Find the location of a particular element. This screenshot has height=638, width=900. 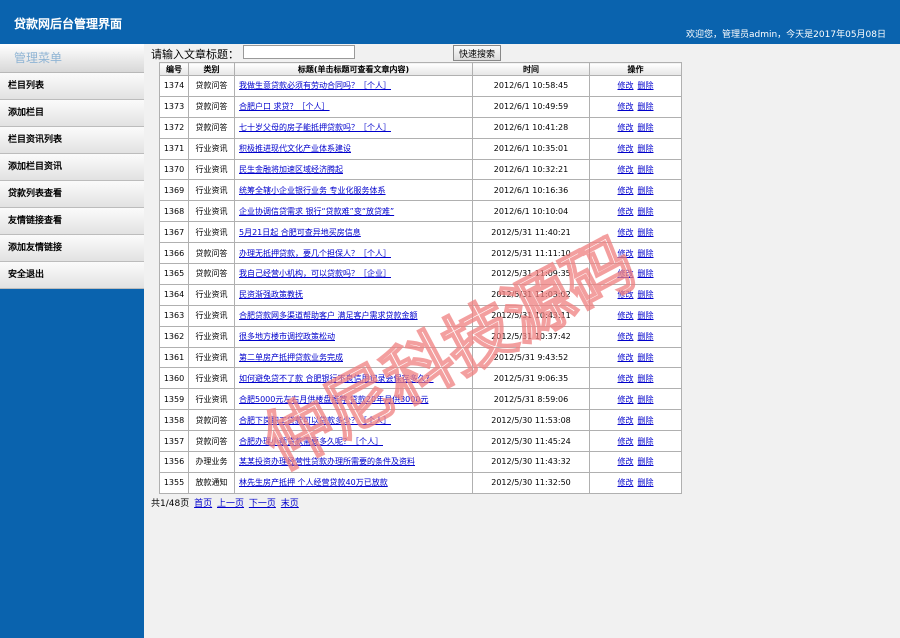

sidebar-item-0: 栏目列表 is located at coordinates (72, 86).